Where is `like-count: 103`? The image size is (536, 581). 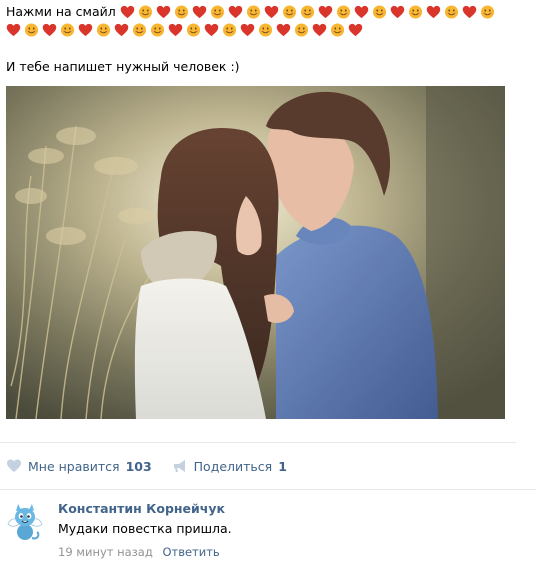
like-count: 103 is located at coordinates (138, 466).